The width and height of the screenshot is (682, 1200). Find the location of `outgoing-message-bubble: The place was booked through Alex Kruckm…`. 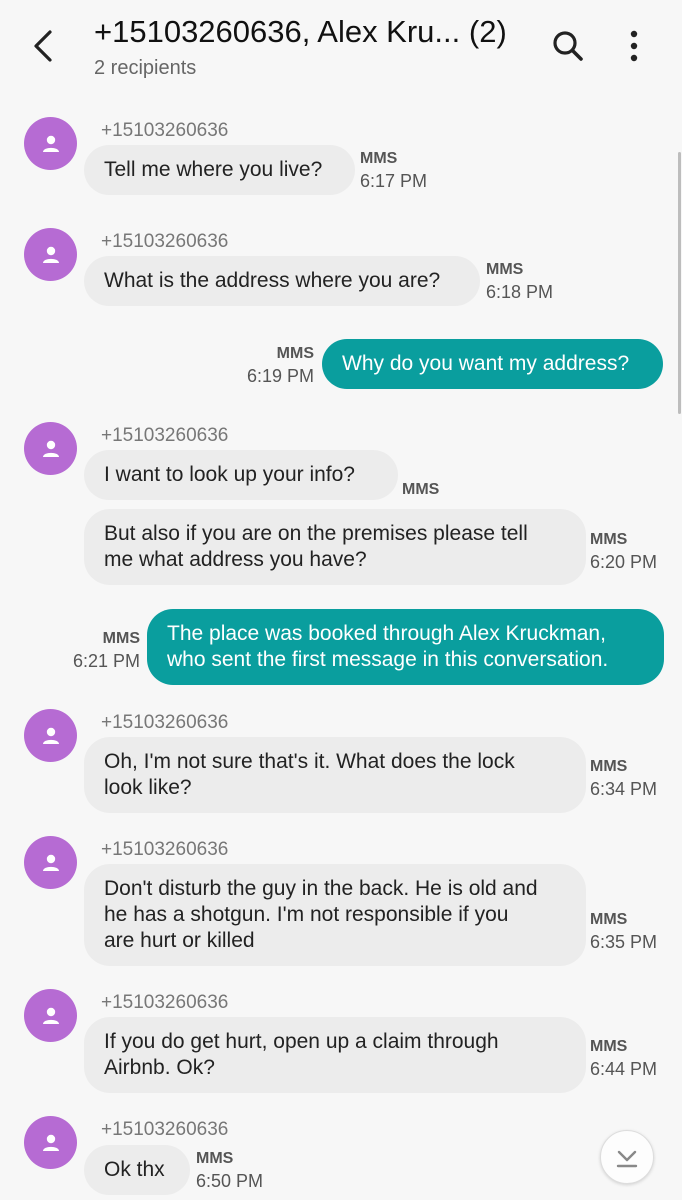

outgoing-message-bubble: The place was booked through Alex Kruckm… is located at coordinates (405, 647).